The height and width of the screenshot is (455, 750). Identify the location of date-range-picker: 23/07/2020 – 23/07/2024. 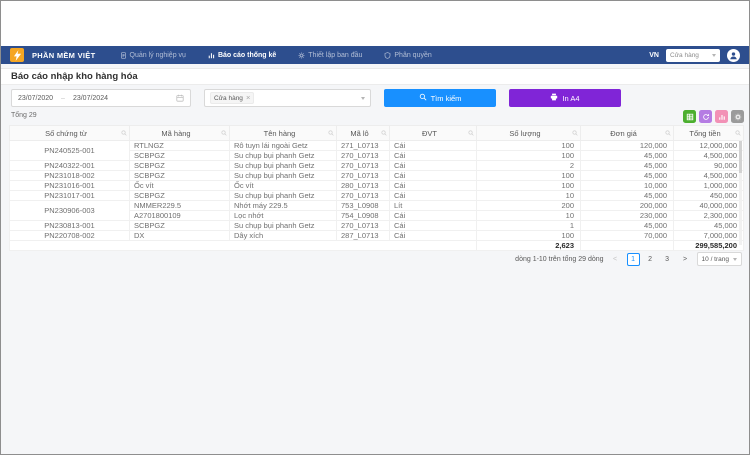
(101, 98).